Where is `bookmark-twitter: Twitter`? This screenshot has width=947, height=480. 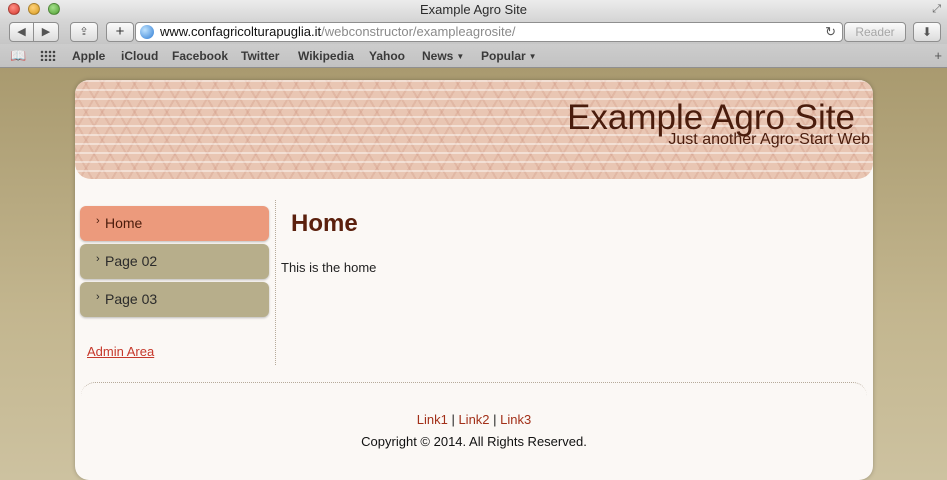 bookmark-twitter: Twitter is located at coordinates (260, 56).